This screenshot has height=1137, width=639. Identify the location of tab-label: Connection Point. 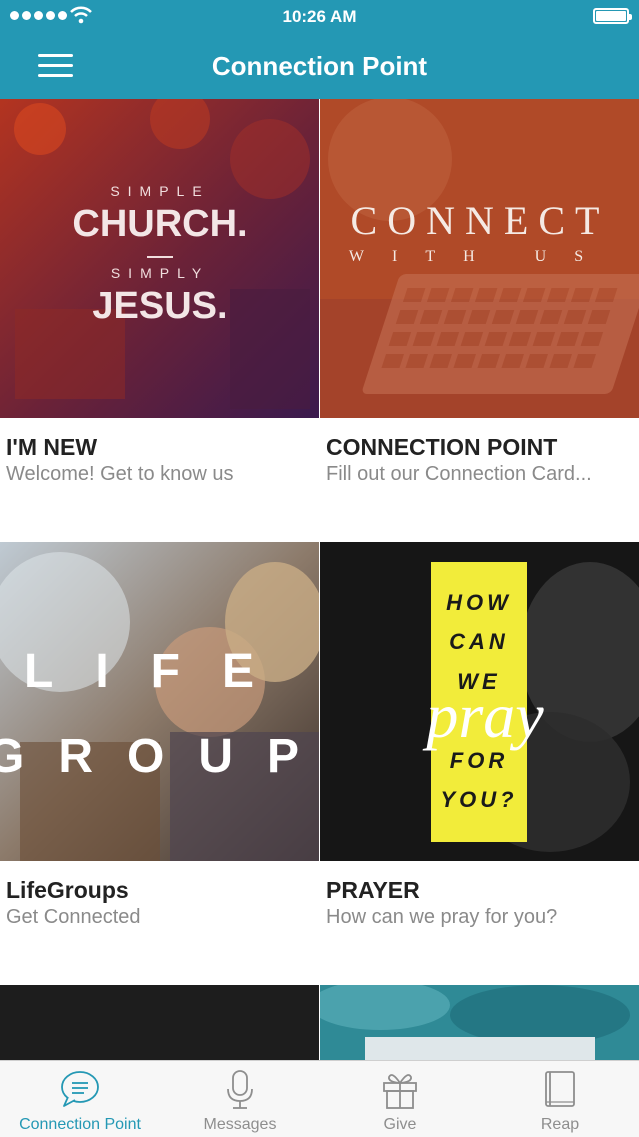
(80, 1124).